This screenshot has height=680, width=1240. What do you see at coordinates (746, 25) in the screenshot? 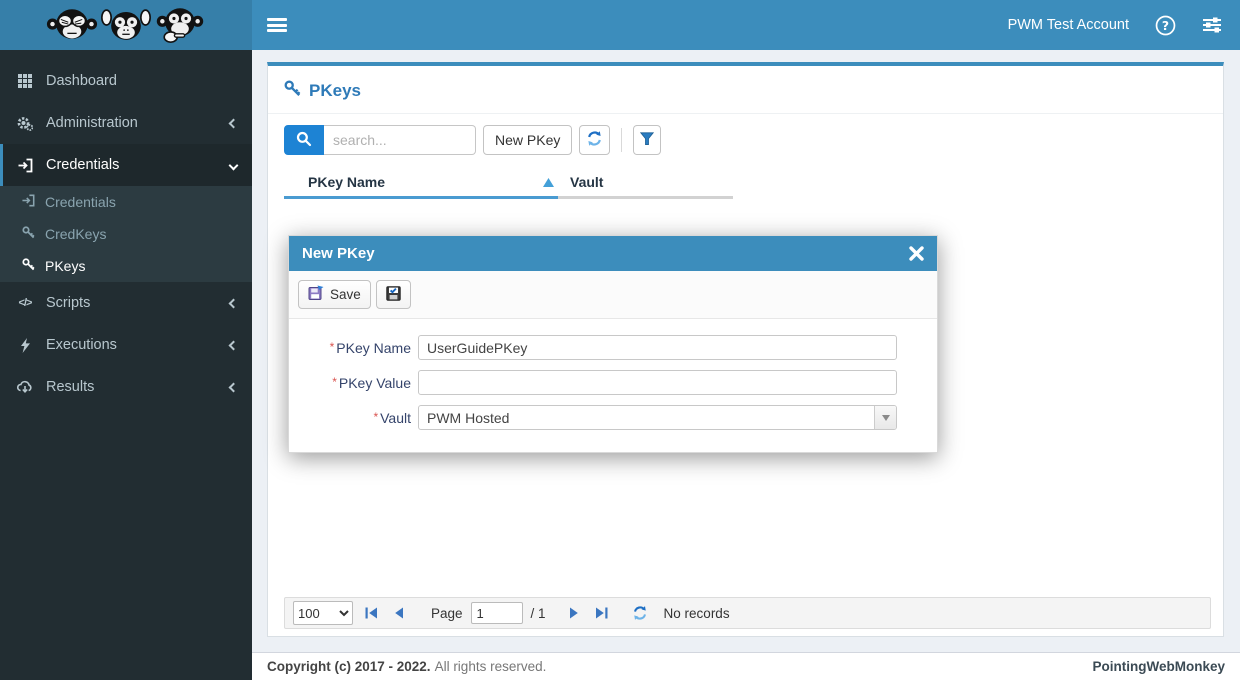
I see `top-navbar: PWM Test Account ?` at bounding box center [746, 25].